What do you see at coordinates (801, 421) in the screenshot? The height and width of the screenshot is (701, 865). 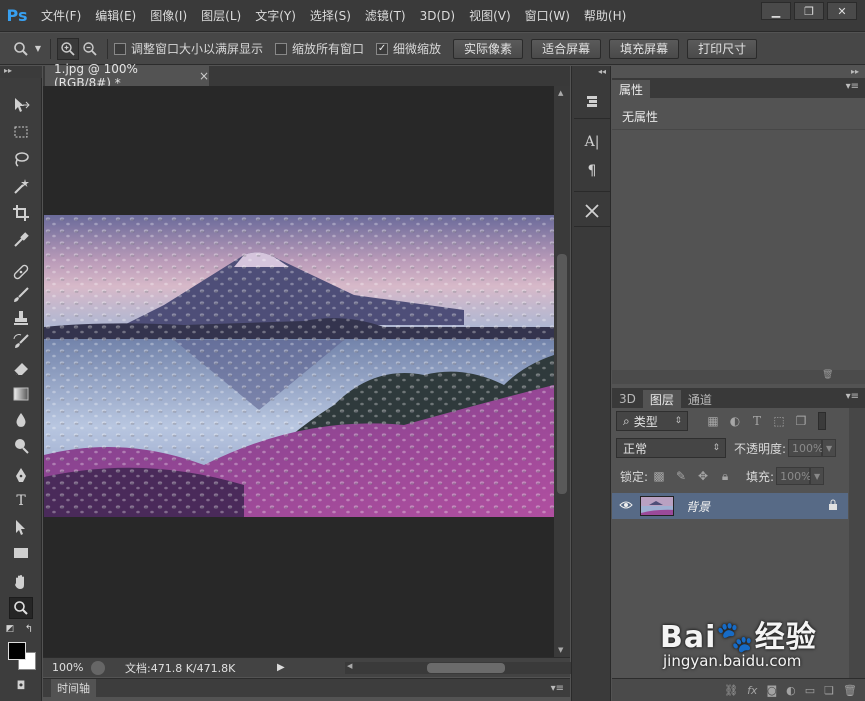 I see `filter-smart-object-icon: ❐` at bounding box center [801, 421].